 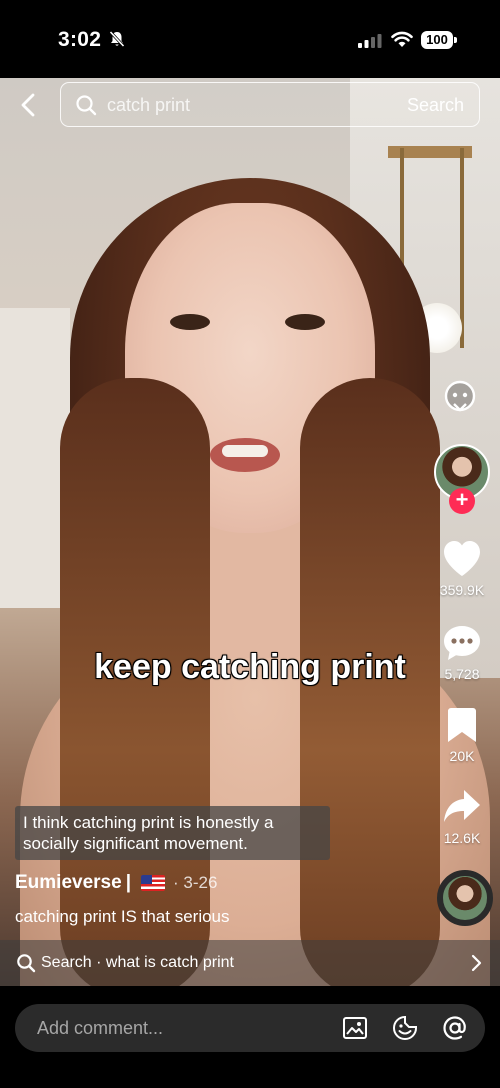 I want to click on search-input: catch print, so click(x=148, y=105).